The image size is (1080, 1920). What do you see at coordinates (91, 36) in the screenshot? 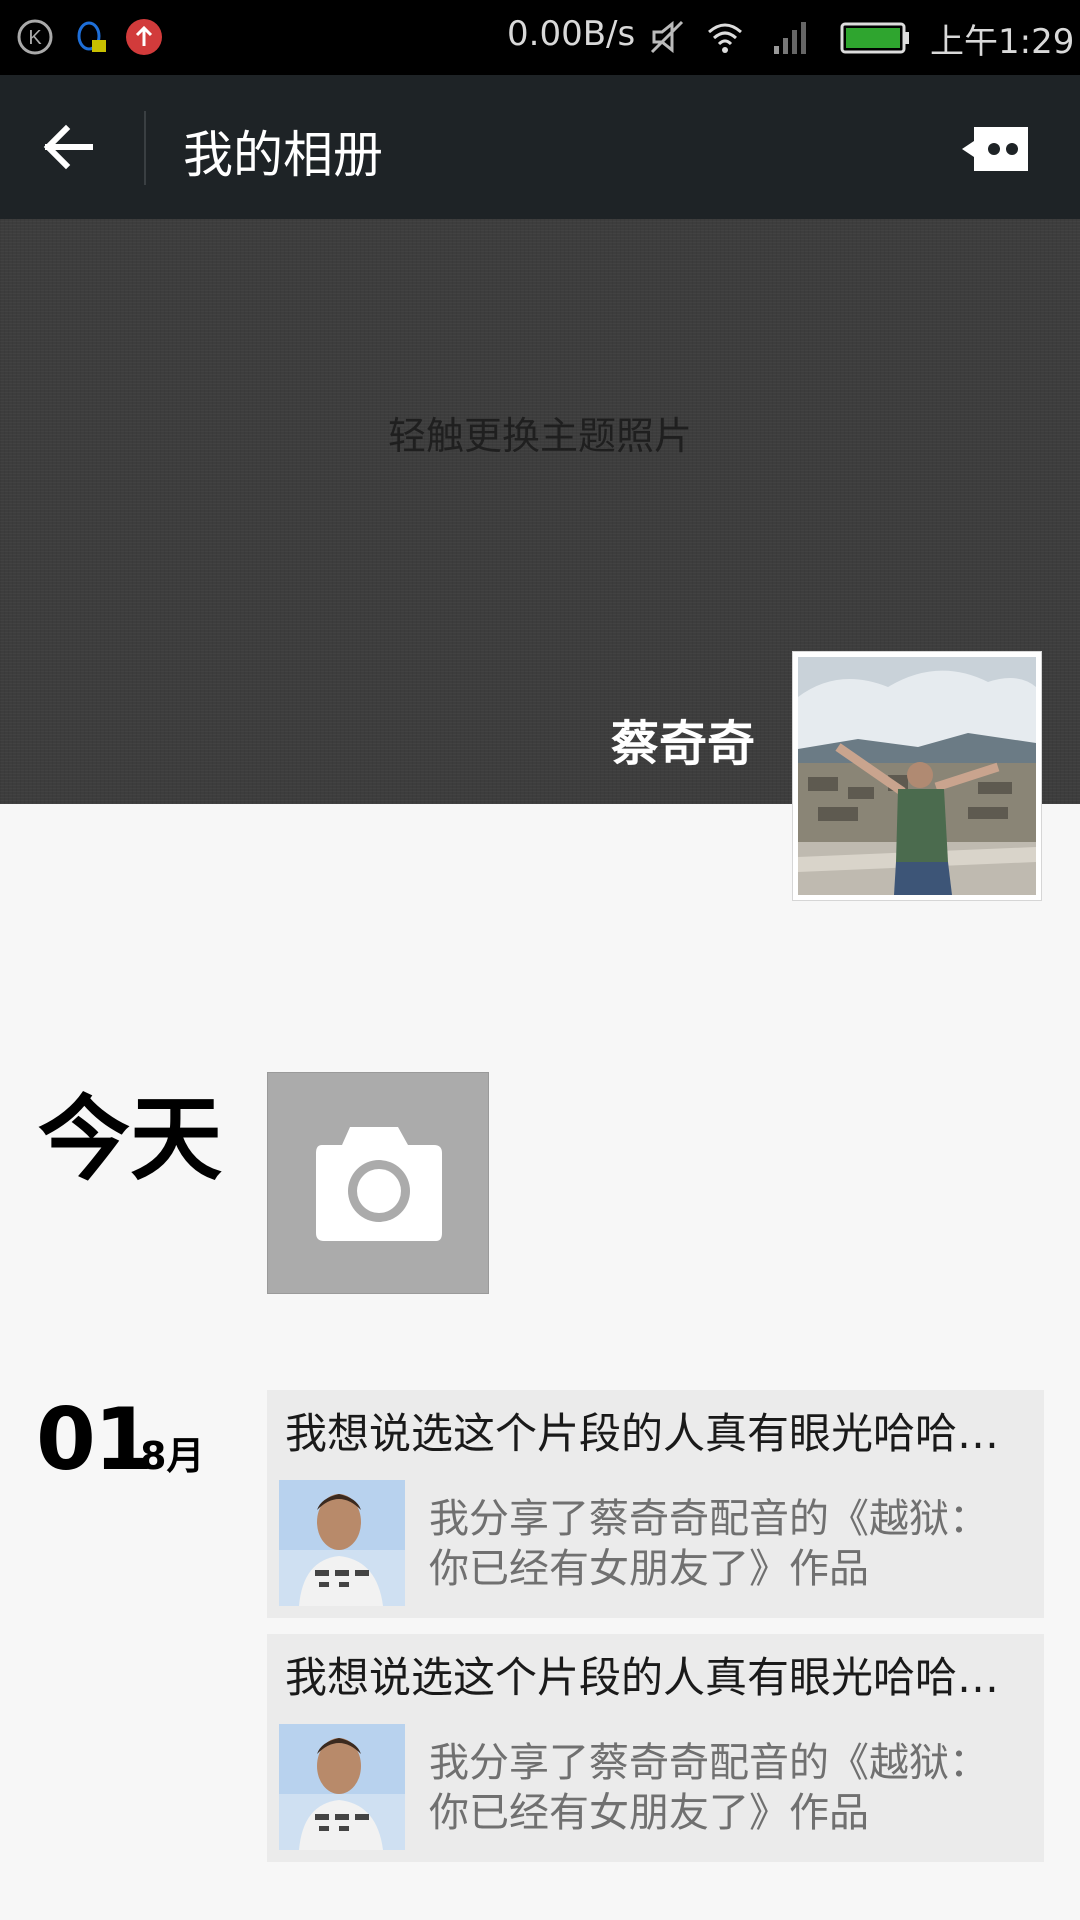
I see `qq-notification-icon` at bounding box center [91, 36].